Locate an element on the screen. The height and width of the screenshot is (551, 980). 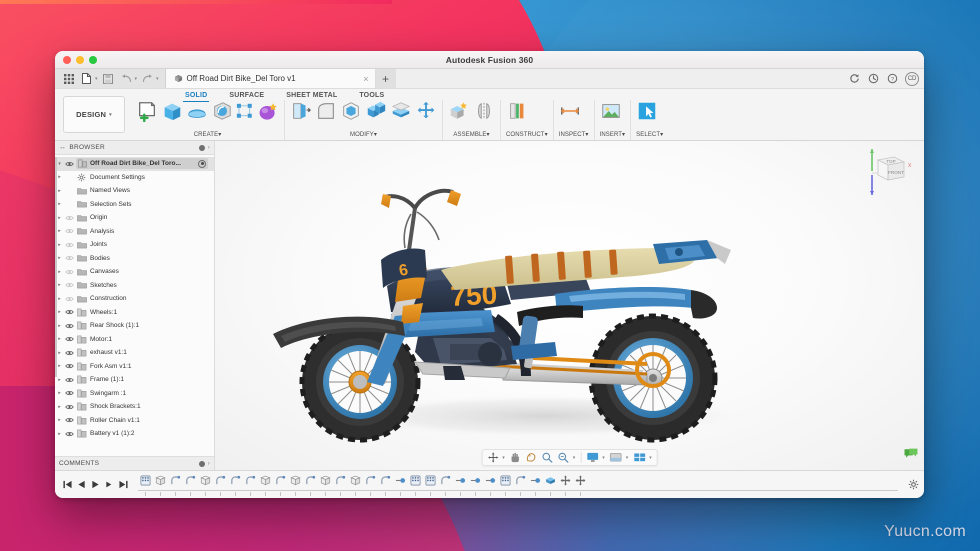
pin-icon: ↔ is located at coordinates (62, 147).